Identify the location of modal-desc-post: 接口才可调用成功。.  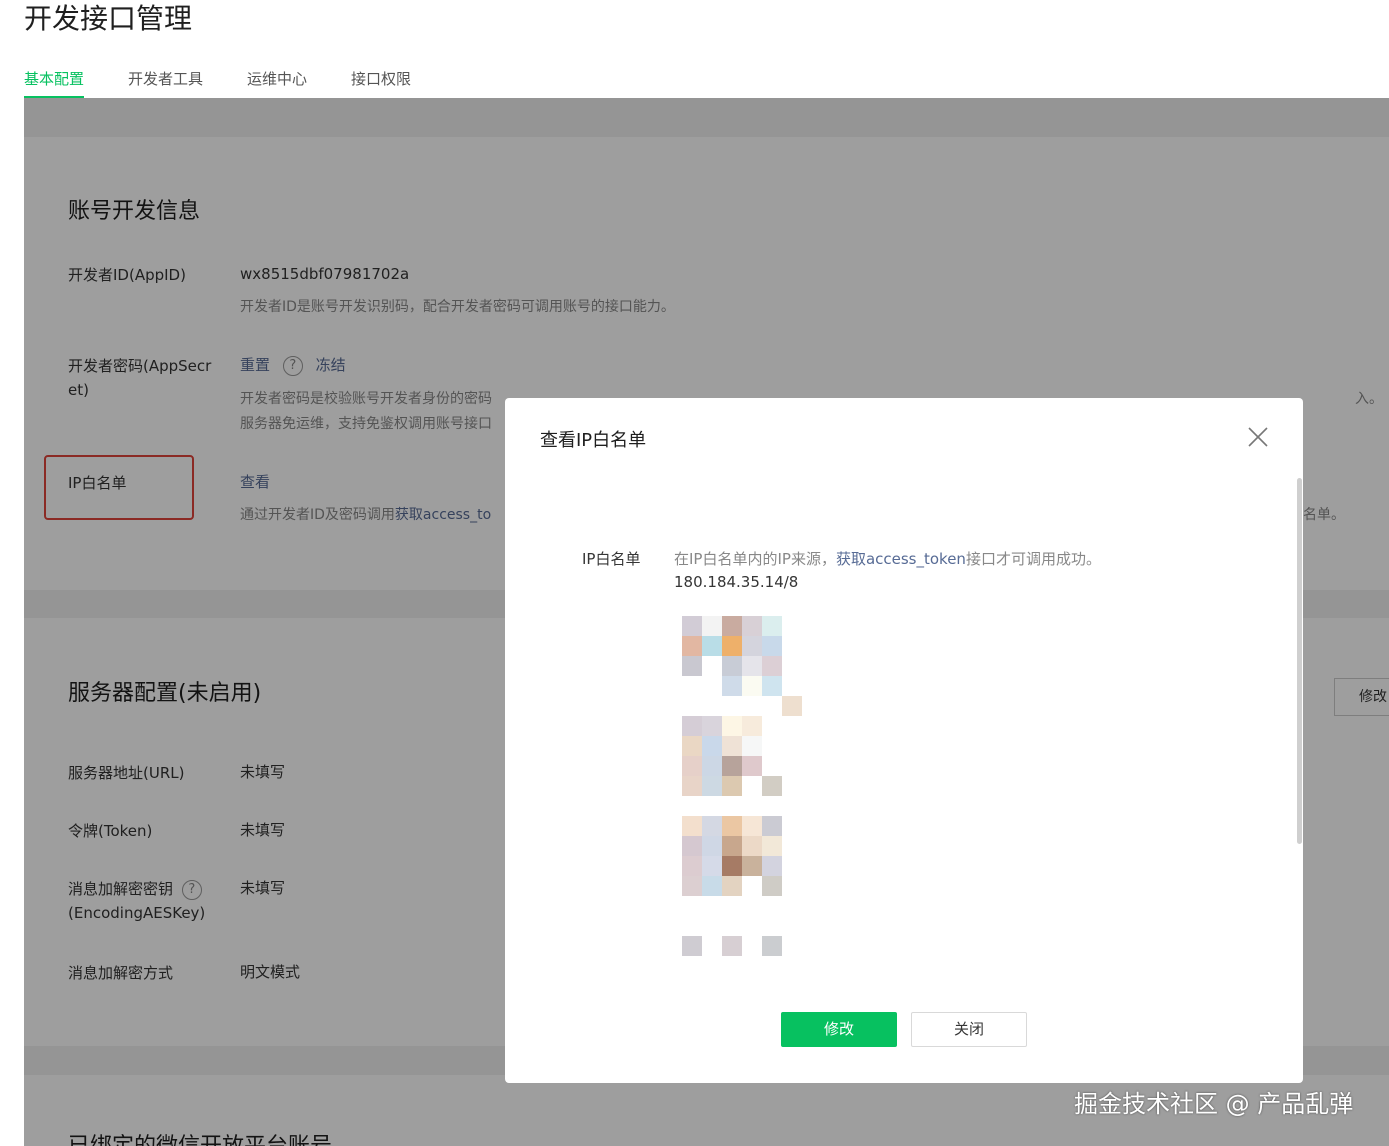
(1033, 559).